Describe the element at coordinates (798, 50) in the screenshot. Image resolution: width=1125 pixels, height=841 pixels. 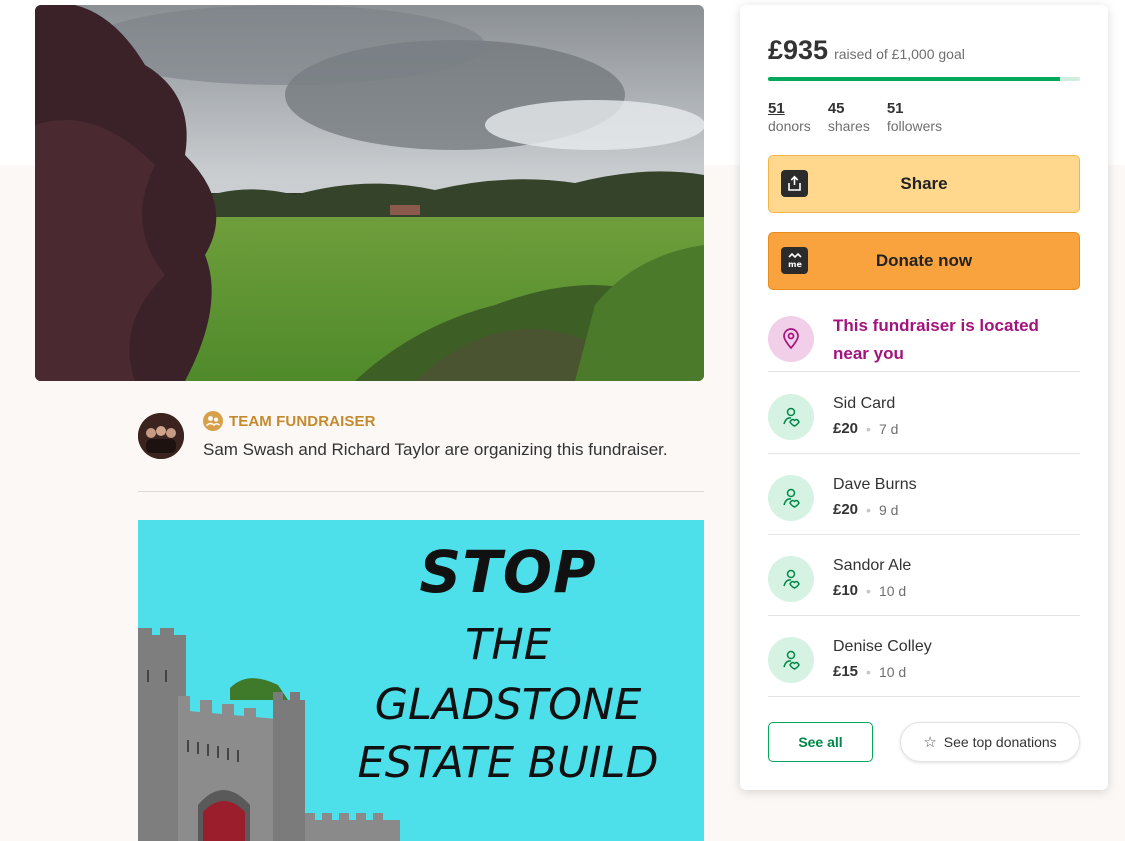
I see `raised-amount: £935` at that location.